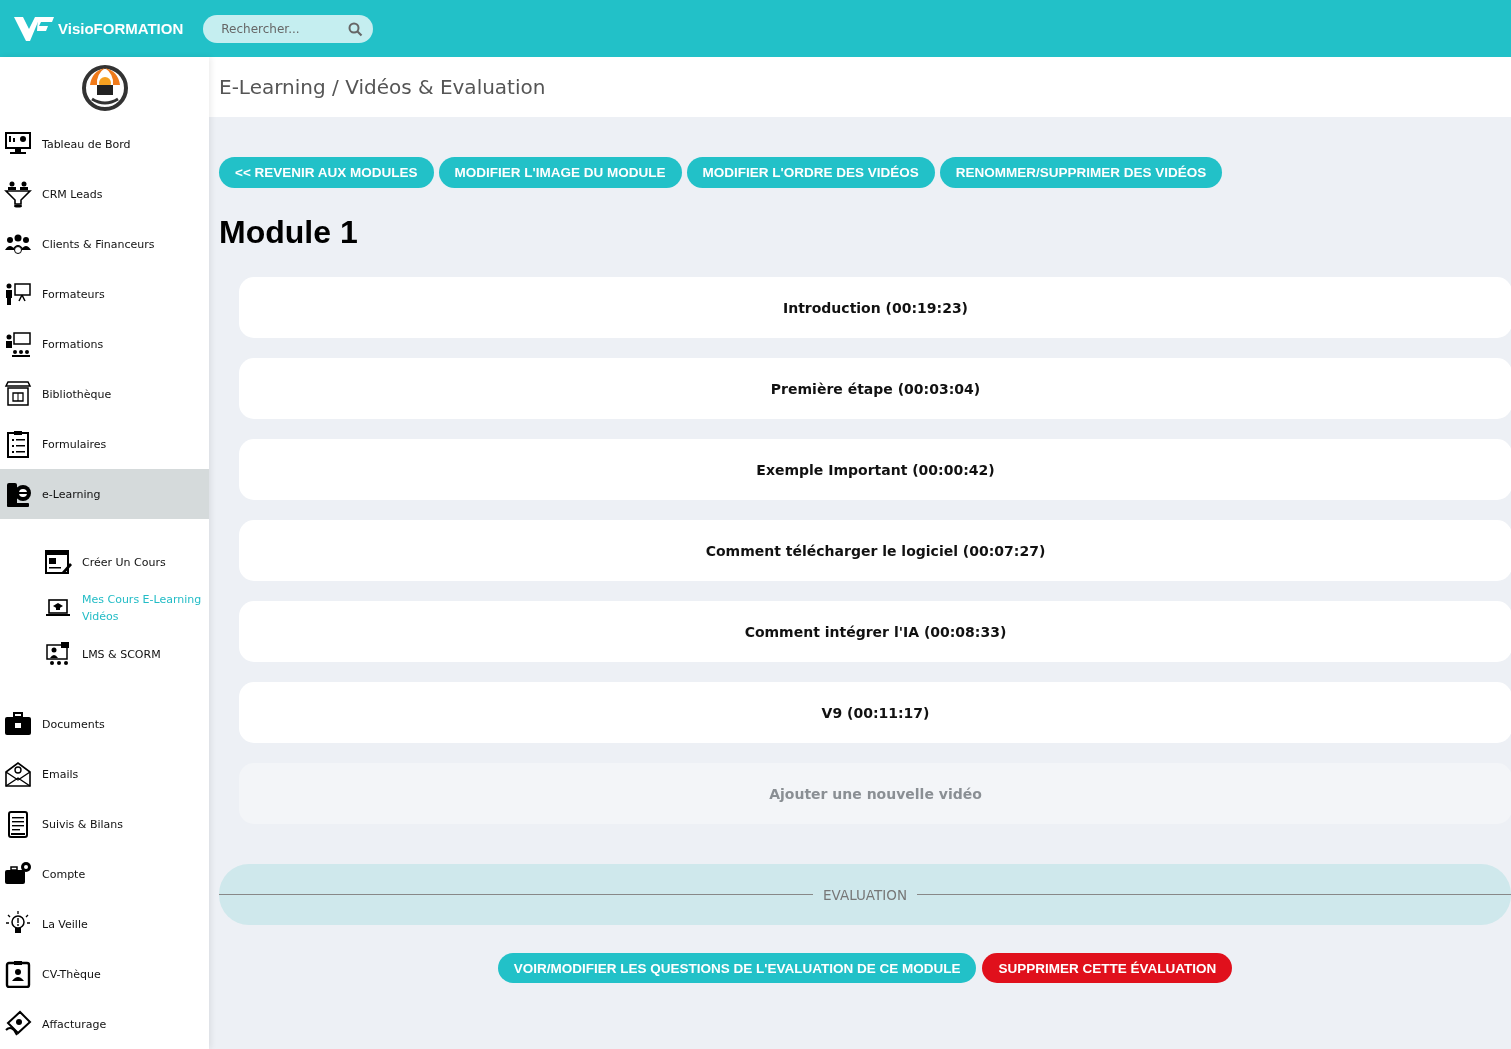 This screenshot has height=1049, width=1511. I want to click on book-icon, so click(18, 494).